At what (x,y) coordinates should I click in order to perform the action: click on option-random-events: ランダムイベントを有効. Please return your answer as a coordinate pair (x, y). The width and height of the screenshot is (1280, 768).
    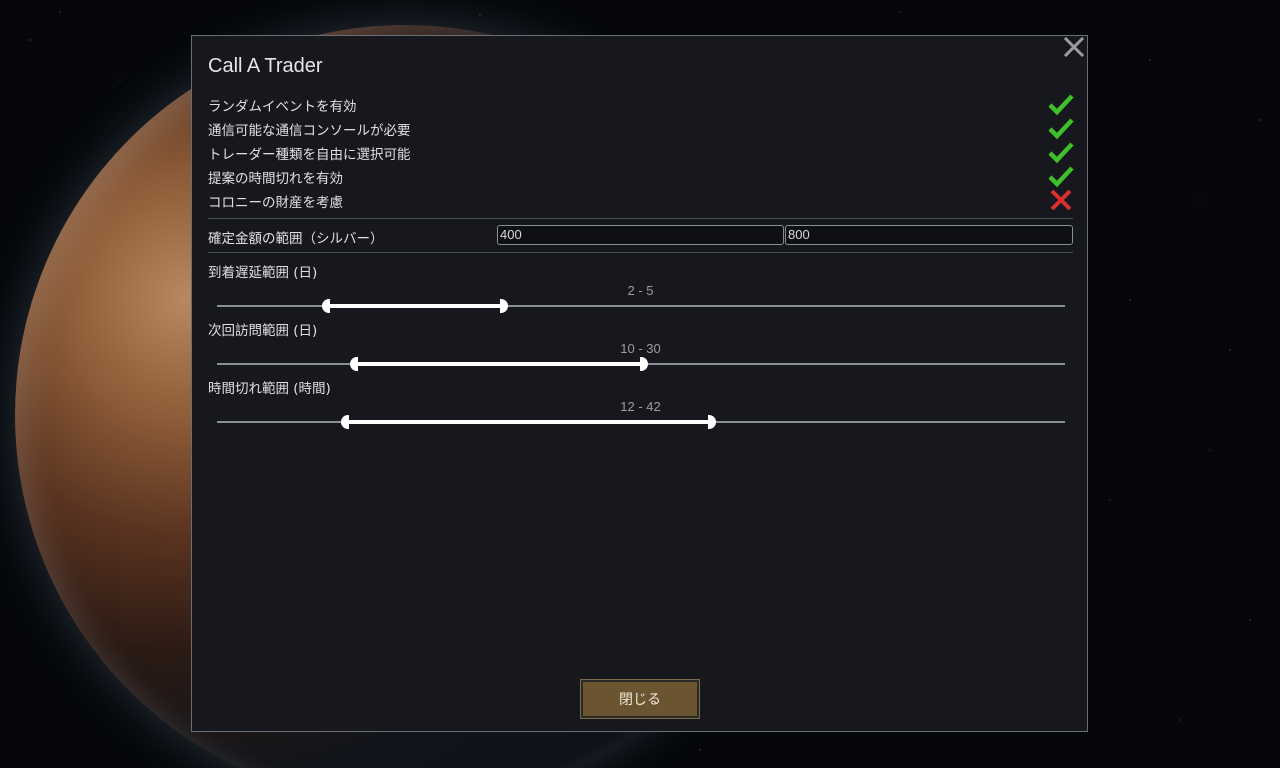
    Looking at the image, I should click on (641, 104).